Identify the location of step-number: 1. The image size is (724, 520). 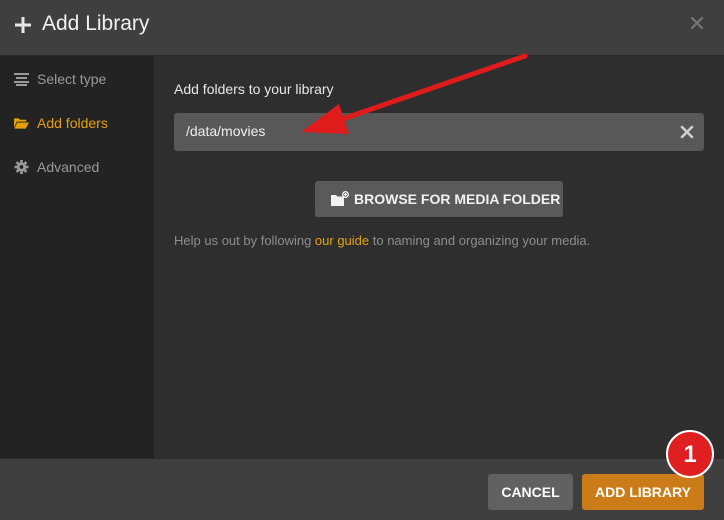
(690, 454).